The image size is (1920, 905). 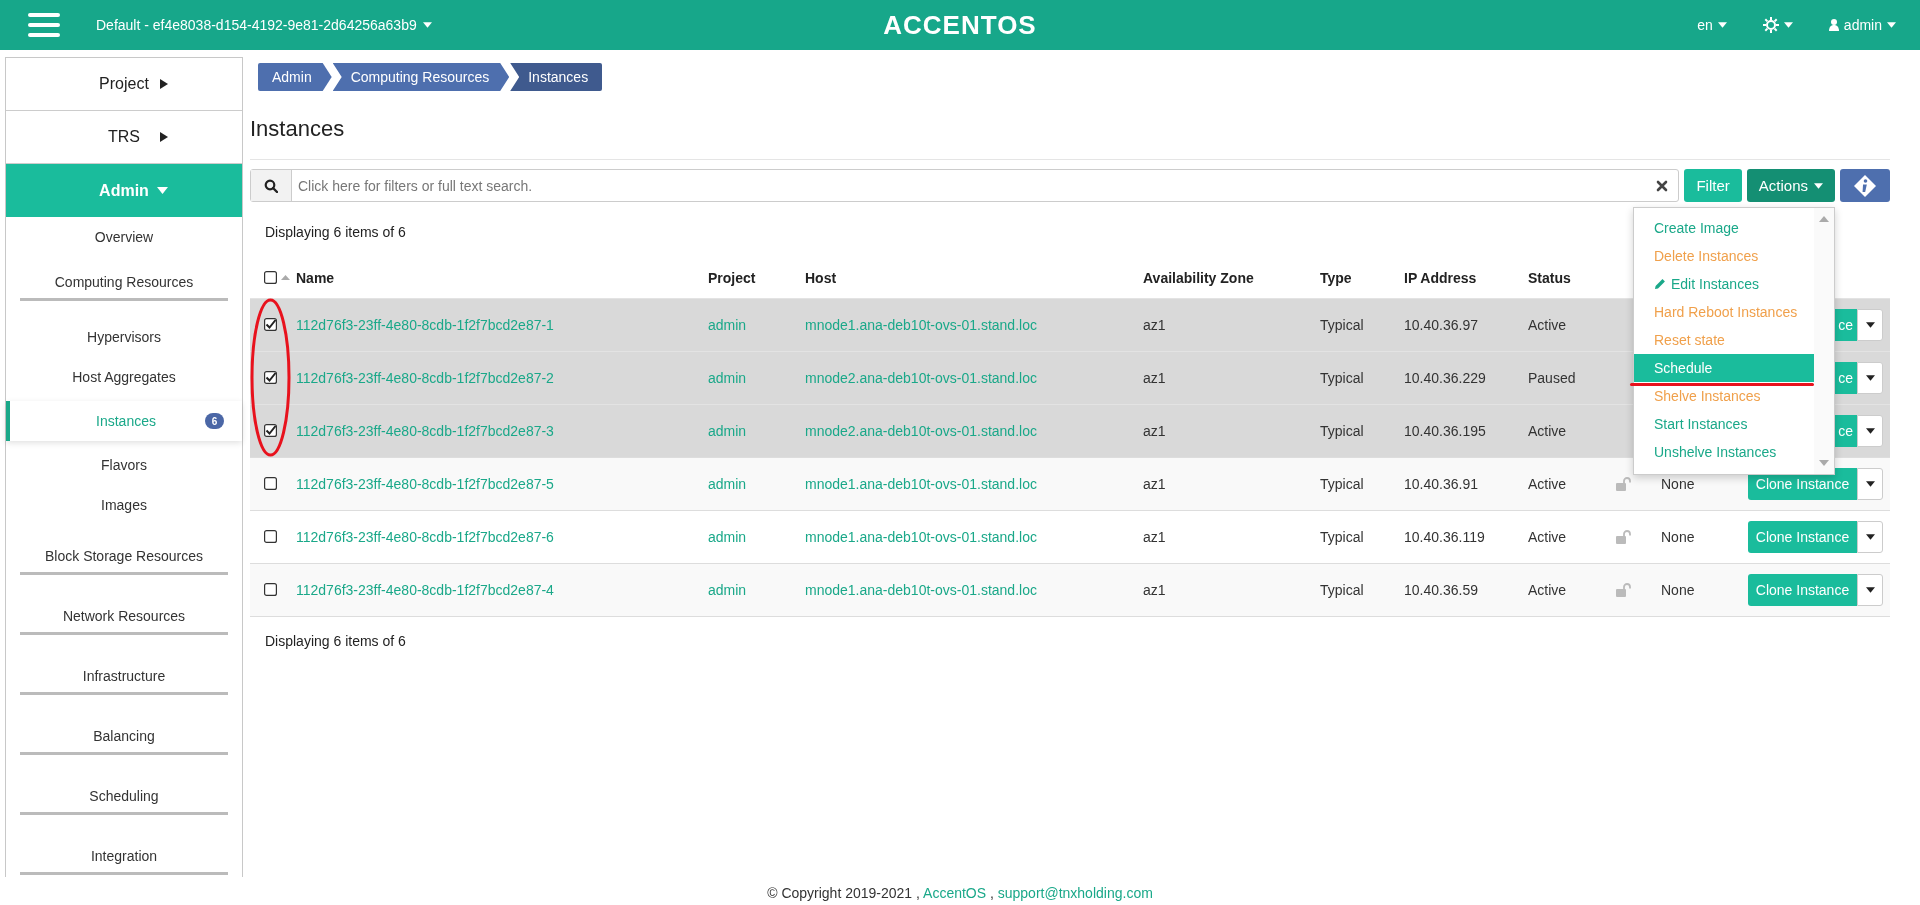 I want to click on sidebar-item: Hypervisors, so click(x=124, y=337).